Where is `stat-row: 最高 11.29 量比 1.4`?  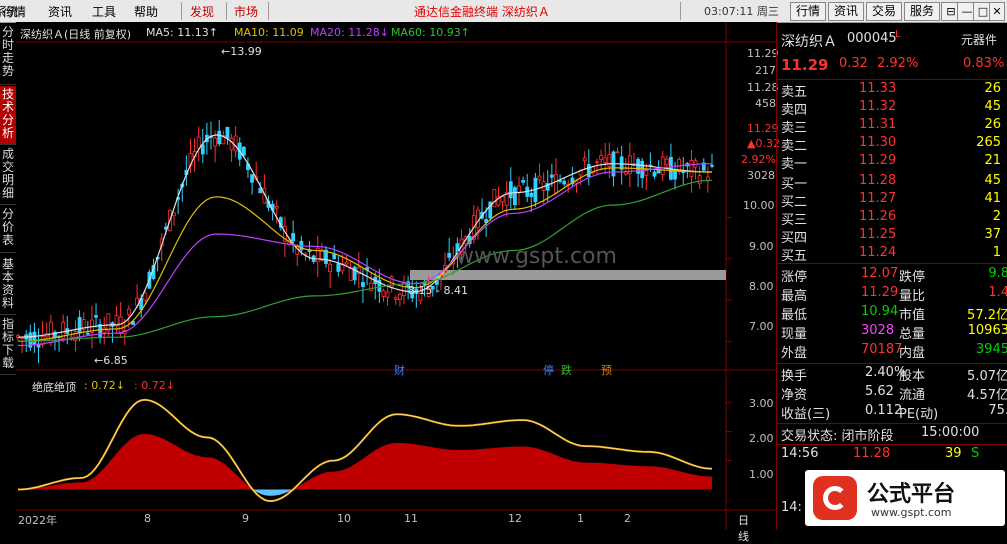 stat-row: 最高 11.29 量比 1.4 is located at coordinates (894, 294).